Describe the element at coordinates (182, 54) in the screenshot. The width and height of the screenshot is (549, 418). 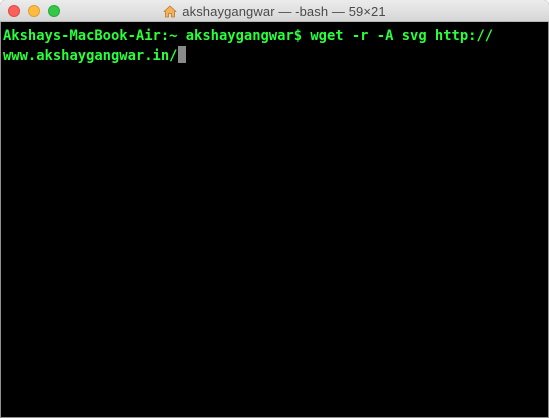
I see `text-cursor` at that location.